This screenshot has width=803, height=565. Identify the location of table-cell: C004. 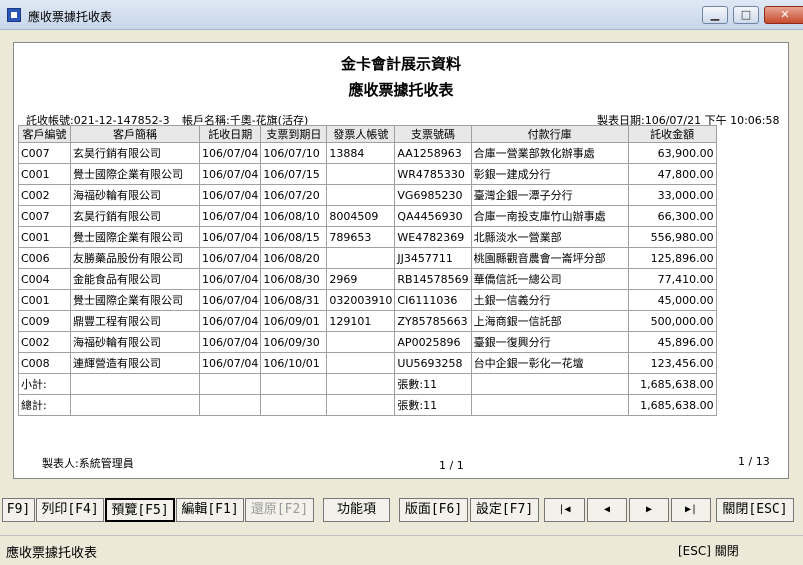
(44, 279).